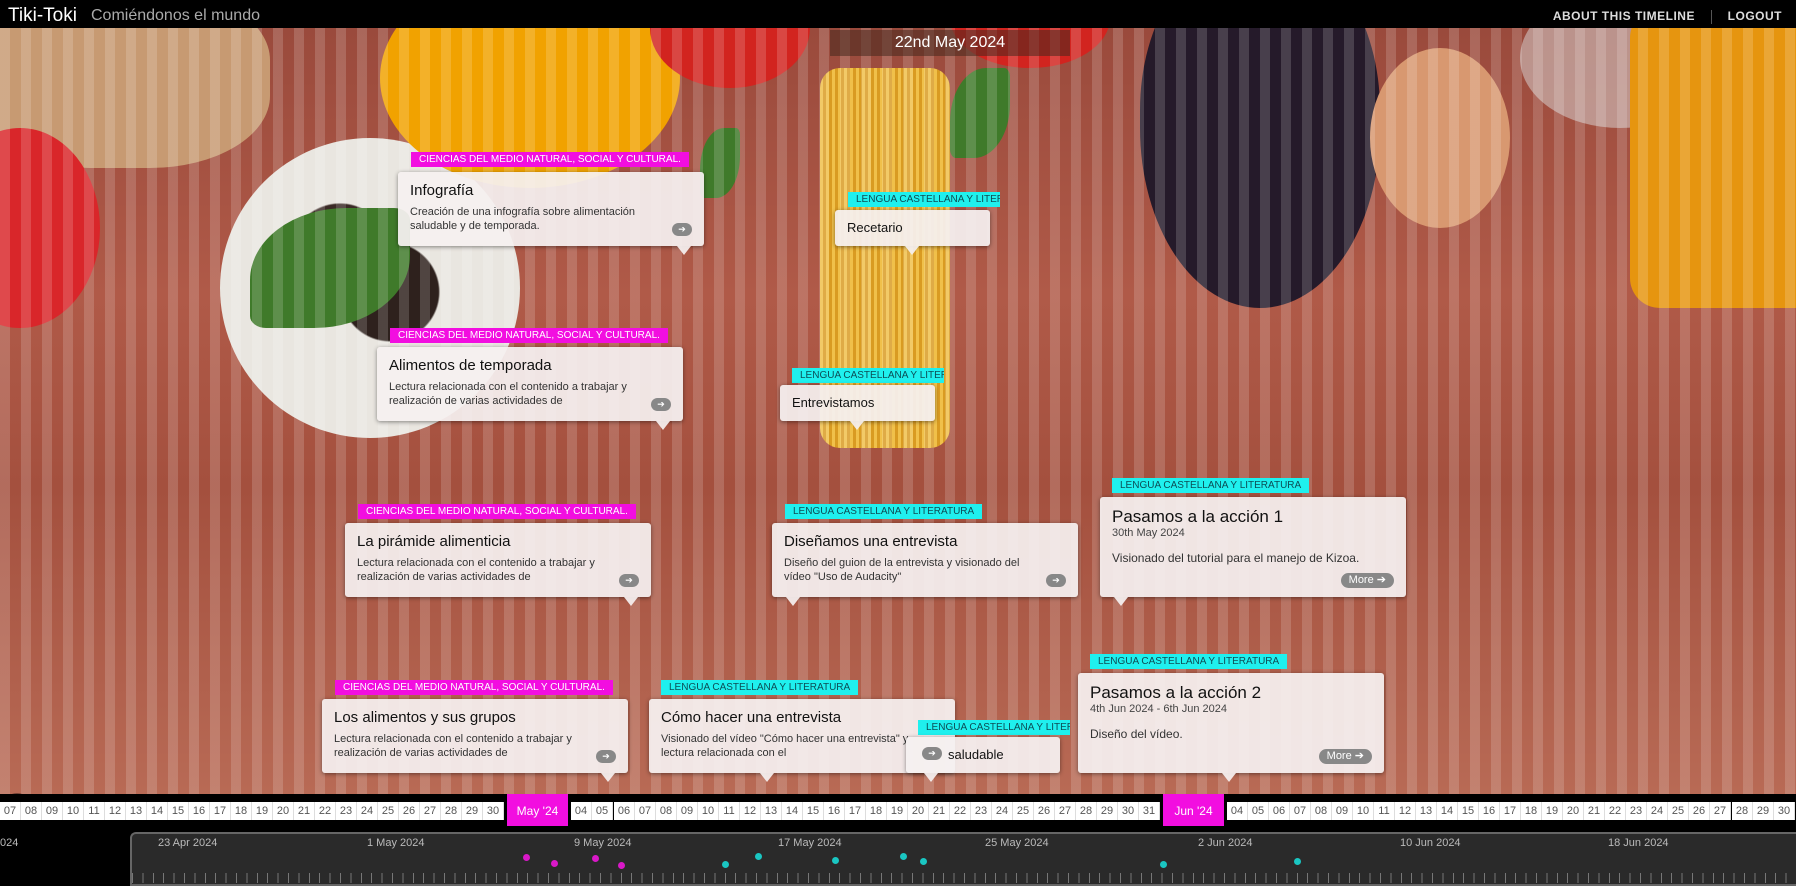 This screenshot has width=1796, height=886. Describe the element at coordinates (537, 810) in the screenshot. I see `month-marker: May '24` at that location.